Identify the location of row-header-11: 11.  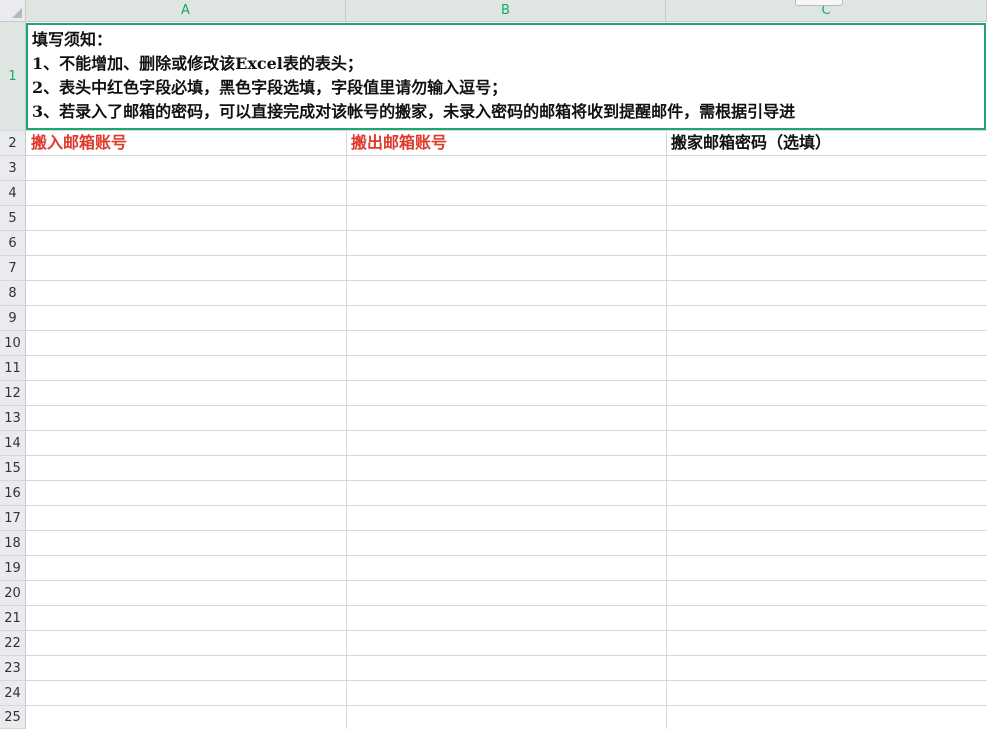
(13, 368).